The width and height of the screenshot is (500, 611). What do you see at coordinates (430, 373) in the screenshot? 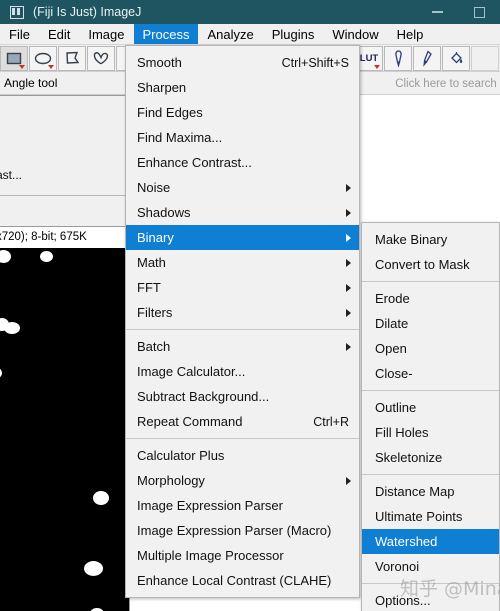
I see `submenu-item-close: Close-` at bounding box center [430, 373].